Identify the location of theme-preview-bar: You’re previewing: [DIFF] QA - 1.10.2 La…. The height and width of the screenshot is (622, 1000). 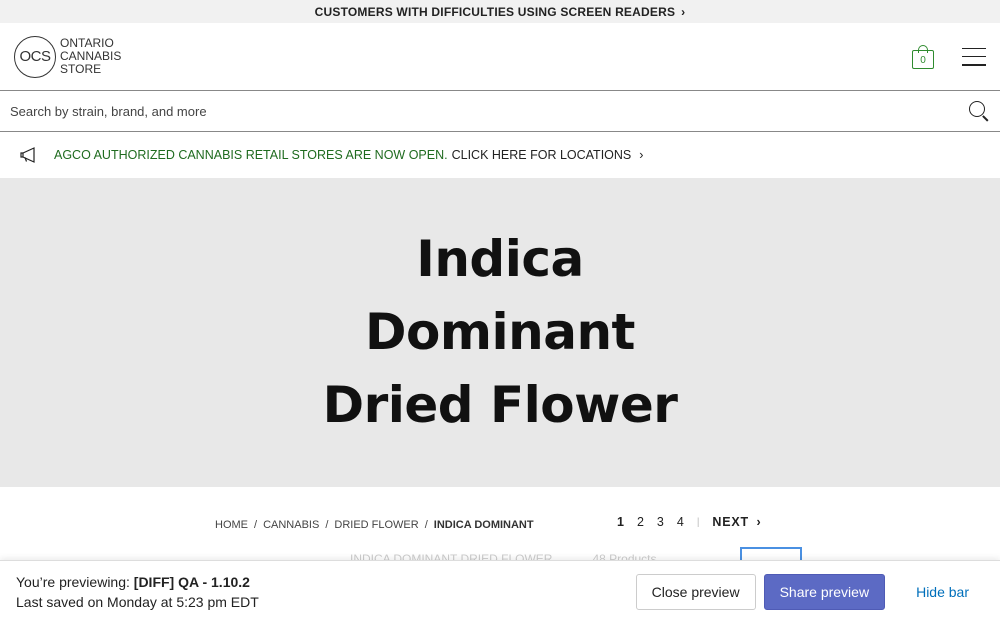
(500, 591).